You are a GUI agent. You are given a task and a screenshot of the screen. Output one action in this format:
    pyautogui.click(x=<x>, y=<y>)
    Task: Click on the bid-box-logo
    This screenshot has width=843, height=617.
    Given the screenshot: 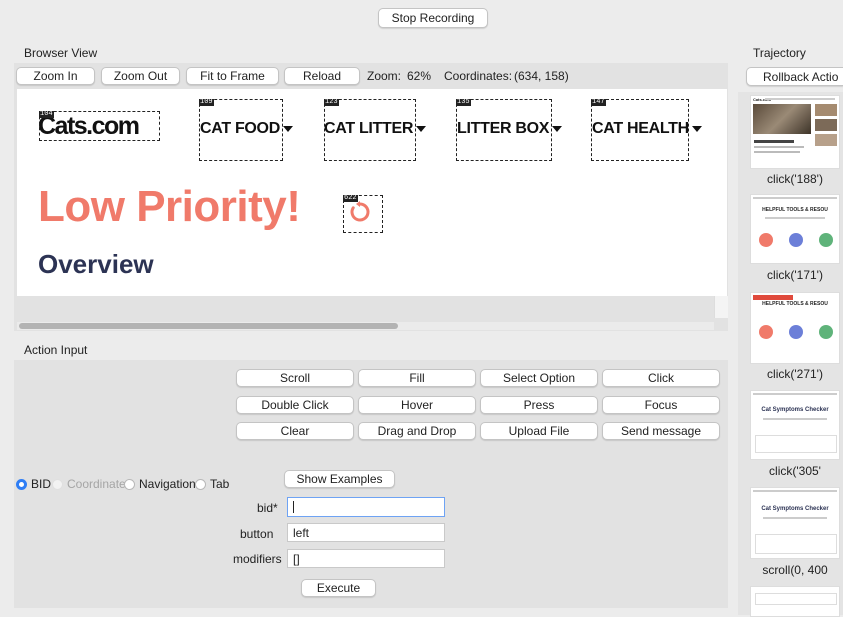 What is the action you would take?
    pyautogui.click(x=99, y=126)
    